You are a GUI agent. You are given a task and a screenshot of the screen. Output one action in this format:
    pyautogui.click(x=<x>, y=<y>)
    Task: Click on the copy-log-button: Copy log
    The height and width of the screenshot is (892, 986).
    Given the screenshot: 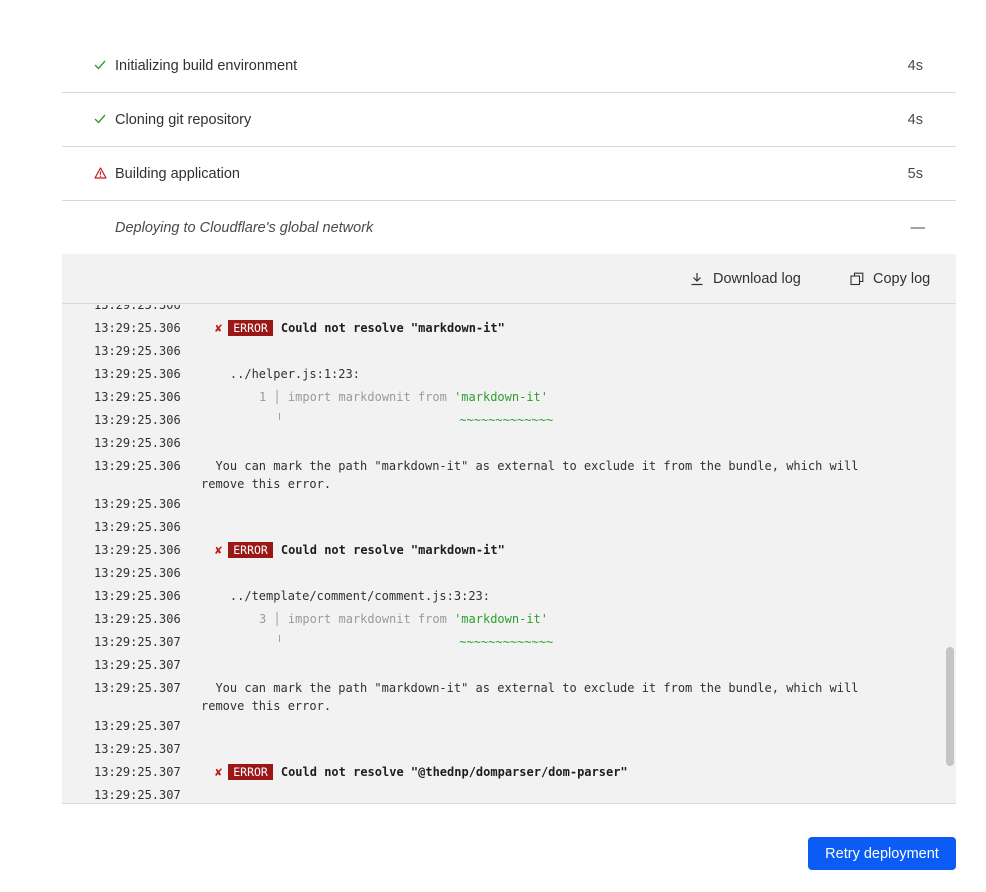 What is the action you would take?
    pyautogui.click(x=890, y=279)
    